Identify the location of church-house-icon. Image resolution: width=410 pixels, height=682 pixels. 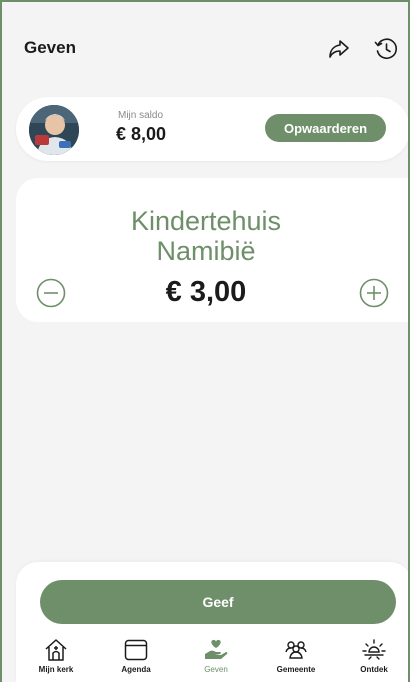
(56, 650).